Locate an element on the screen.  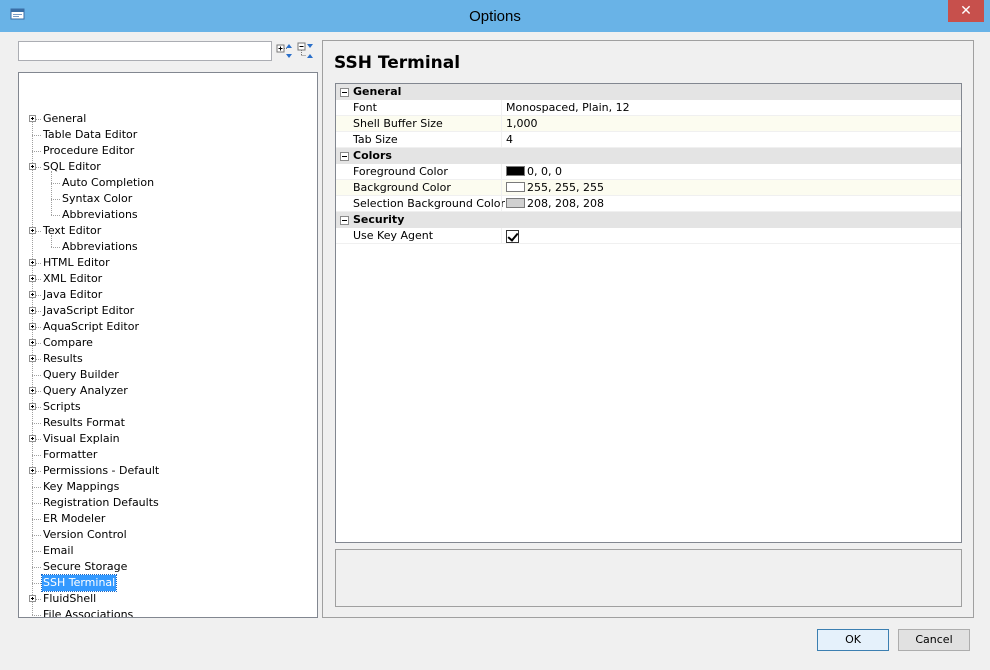
property-value: 4 is located at coordinates (509, 139).